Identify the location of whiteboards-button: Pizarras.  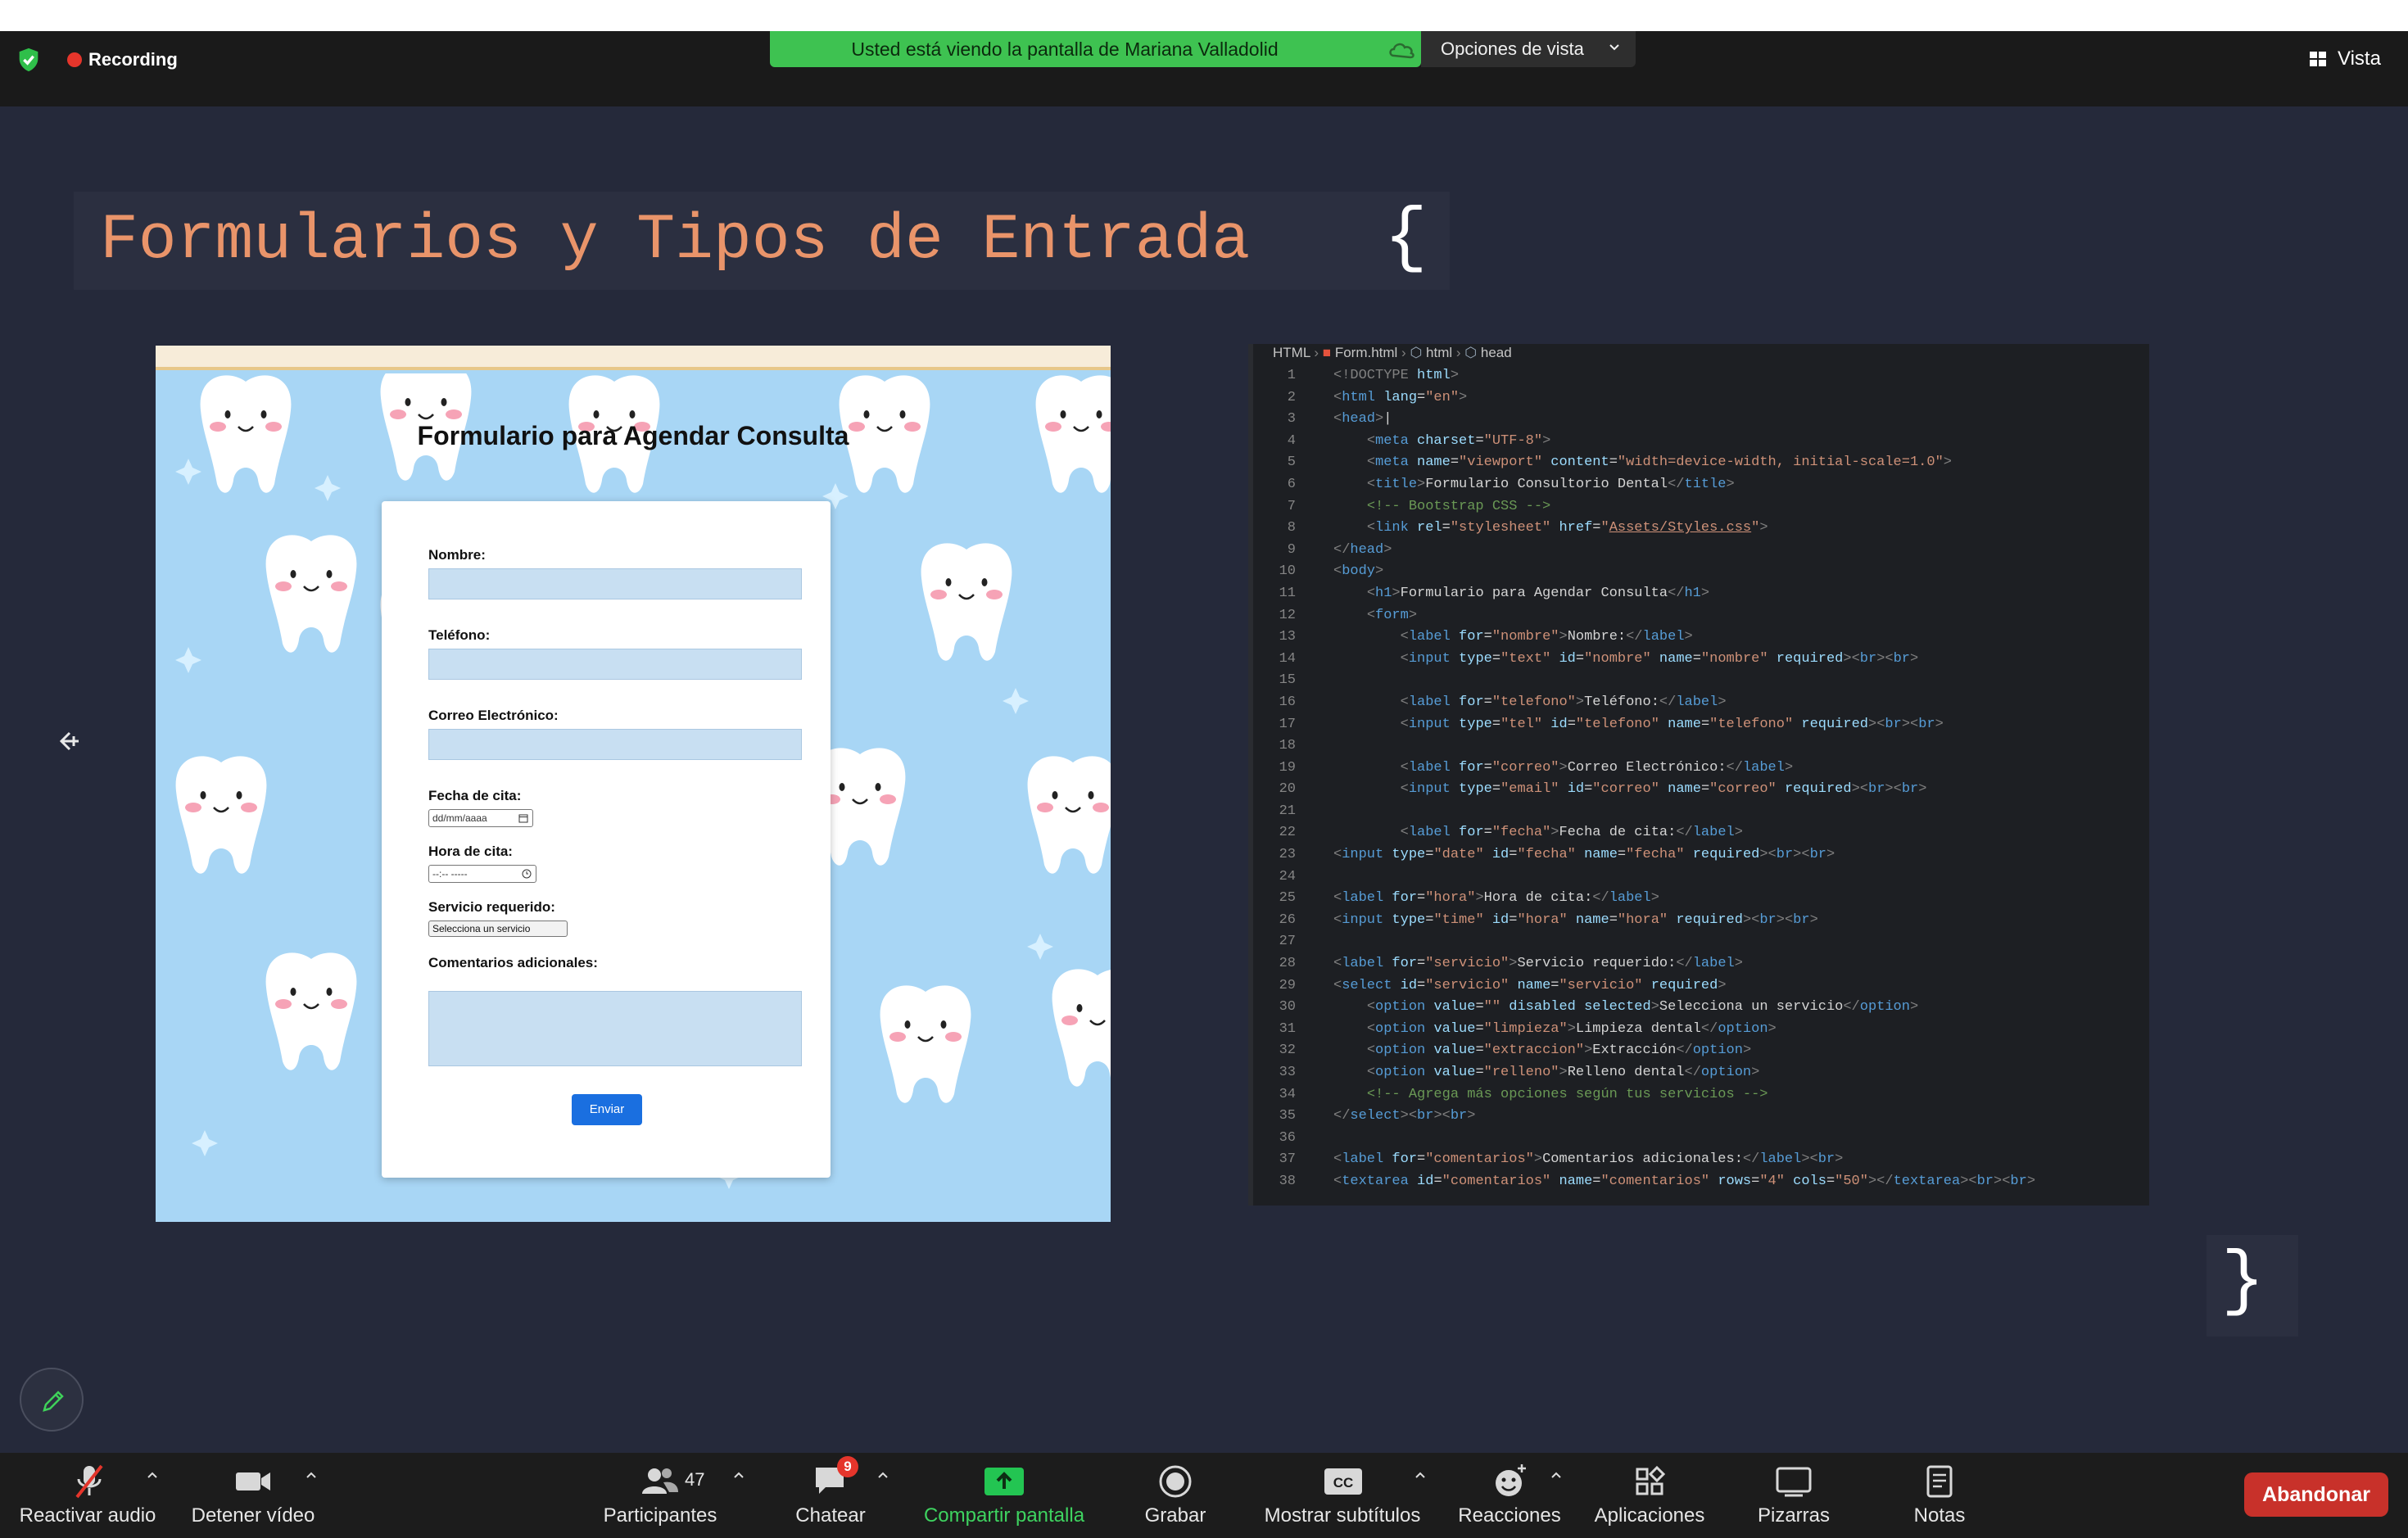
(1794, 1495).